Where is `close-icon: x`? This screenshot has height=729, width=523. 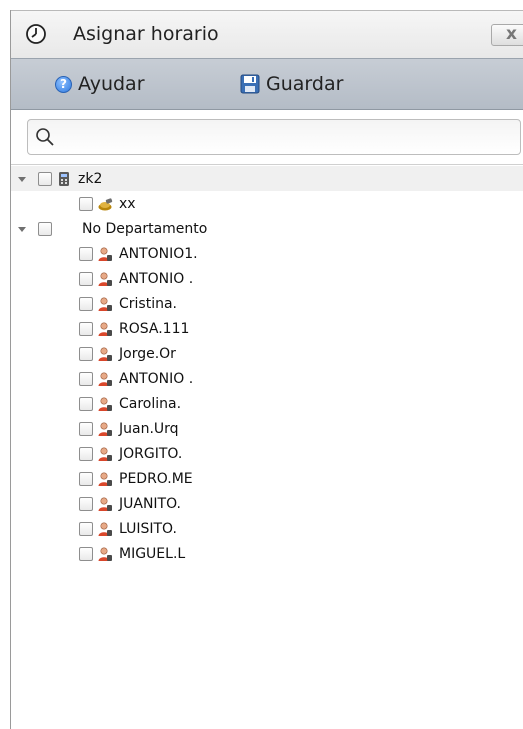 close-icon: x is located at coordinates (511, 34).